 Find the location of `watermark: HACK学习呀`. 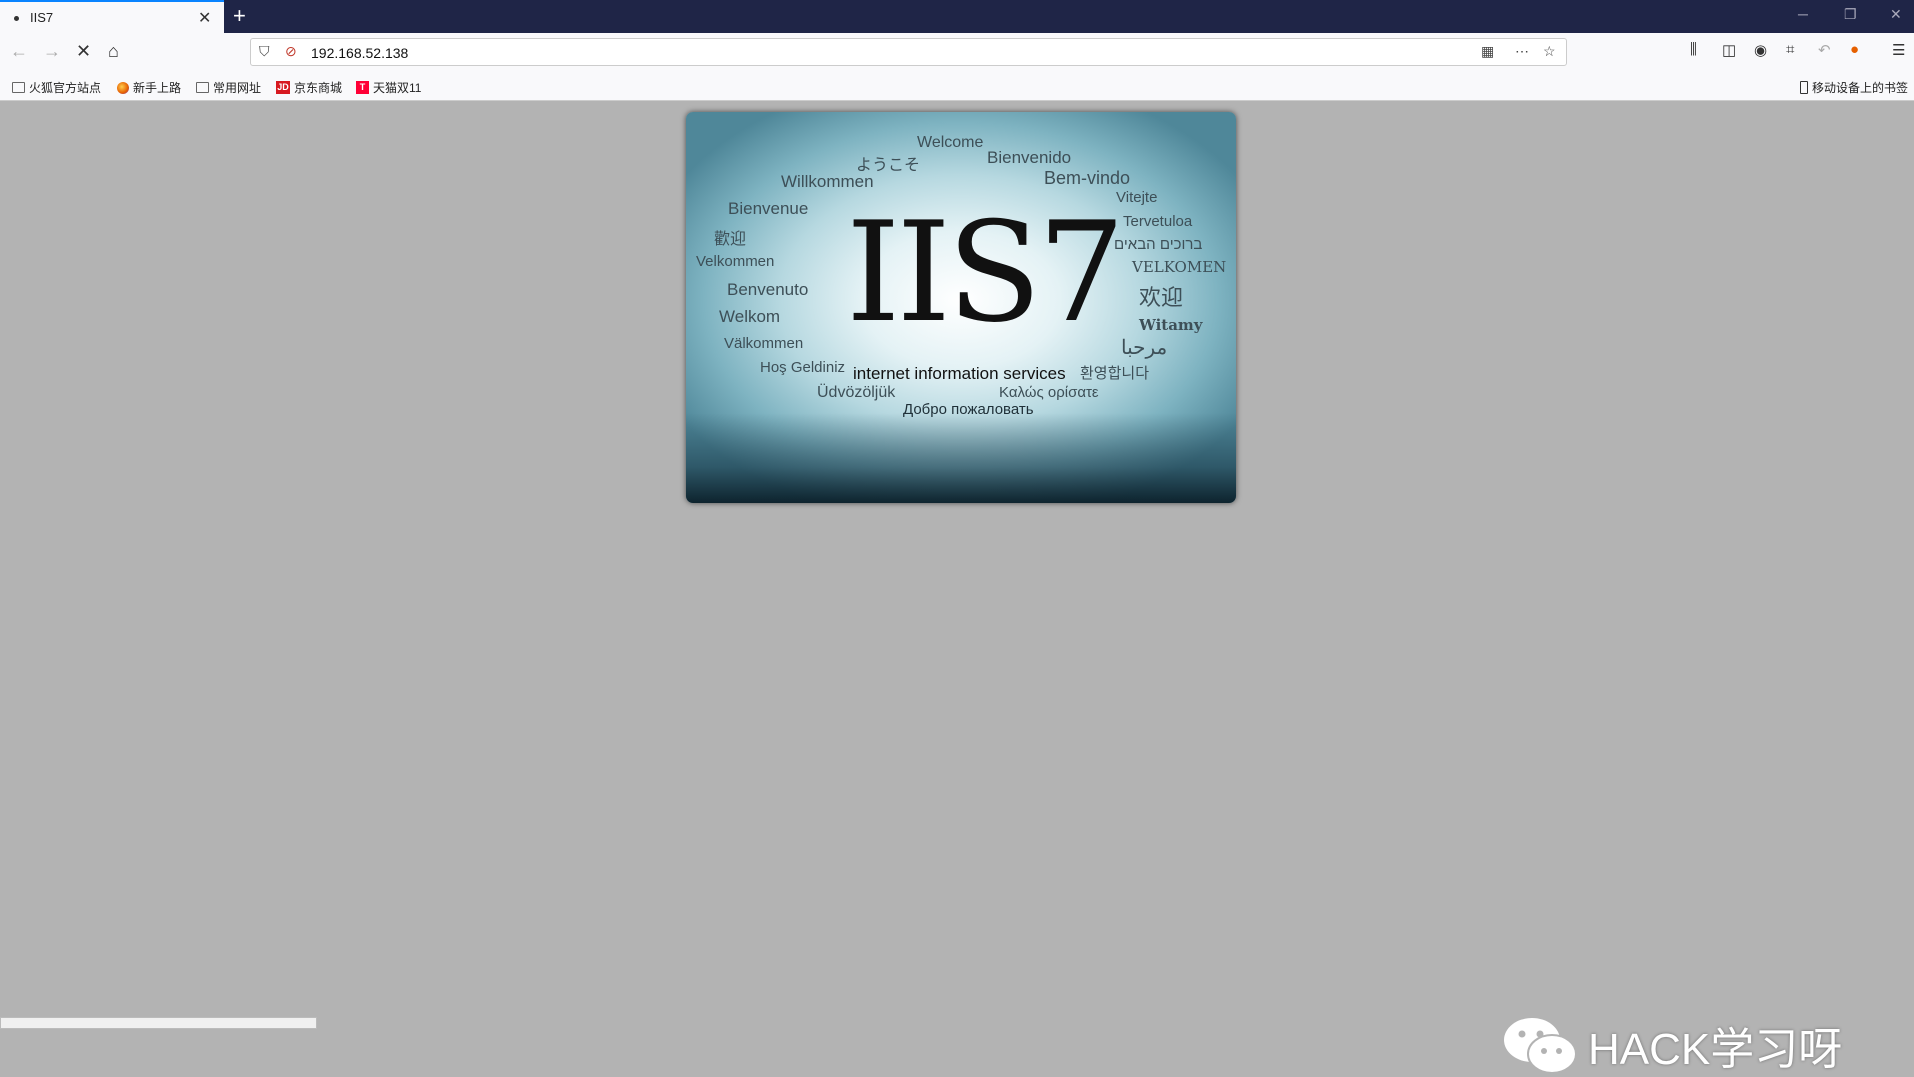

watermark: HACK学习呀 is located at coordinates (1672, 1045).